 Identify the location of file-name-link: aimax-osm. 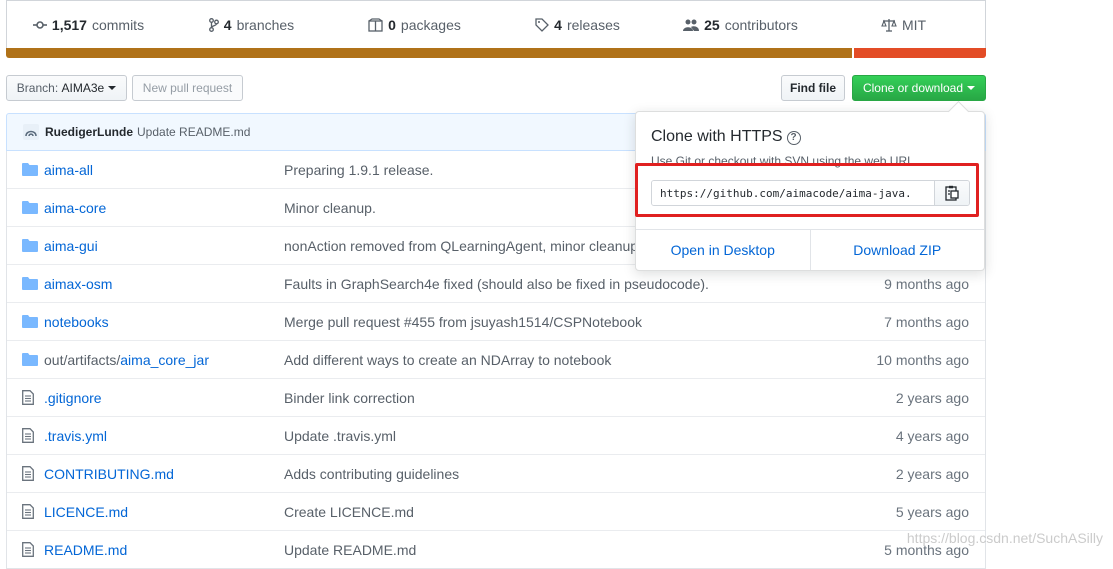
(78, 284).